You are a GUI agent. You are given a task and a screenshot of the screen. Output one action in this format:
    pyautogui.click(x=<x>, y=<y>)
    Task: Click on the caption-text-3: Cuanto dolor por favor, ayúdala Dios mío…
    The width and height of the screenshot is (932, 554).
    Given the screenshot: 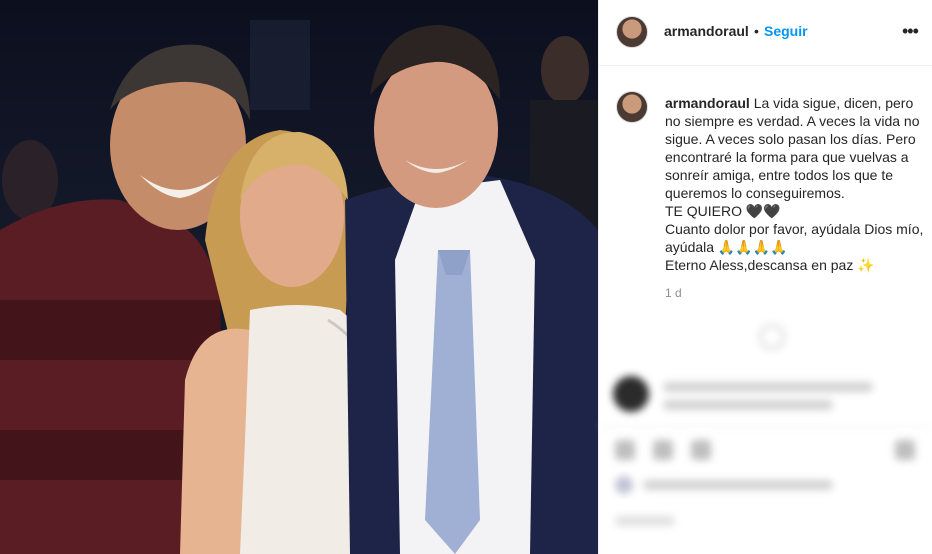 What is the action you would take?
    pyautogui.click(x=794, y=238)
    